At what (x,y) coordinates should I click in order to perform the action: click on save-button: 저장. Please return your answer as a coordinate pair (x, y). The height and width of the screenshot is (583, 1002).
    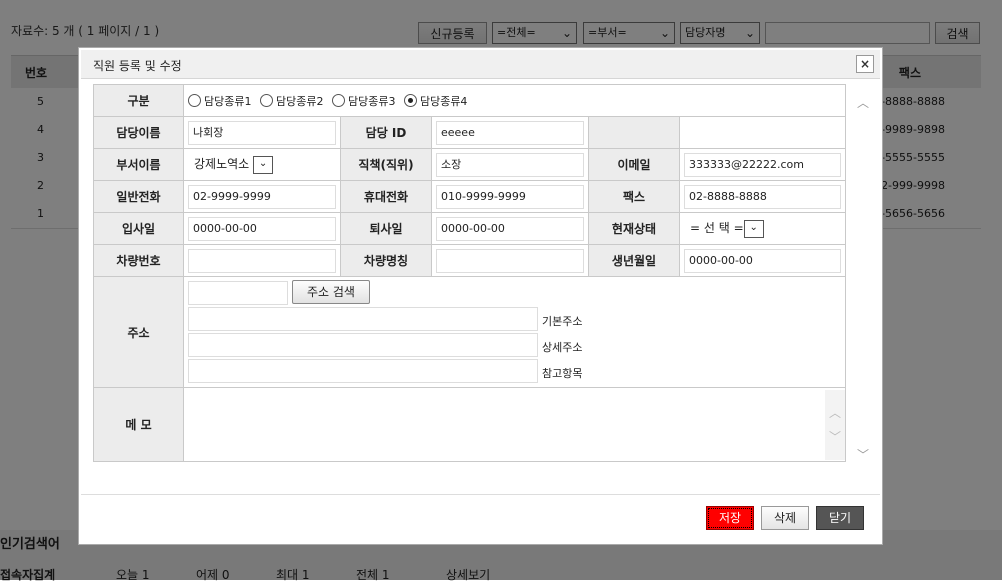
    Looking at the image, I should click on (730, 518).